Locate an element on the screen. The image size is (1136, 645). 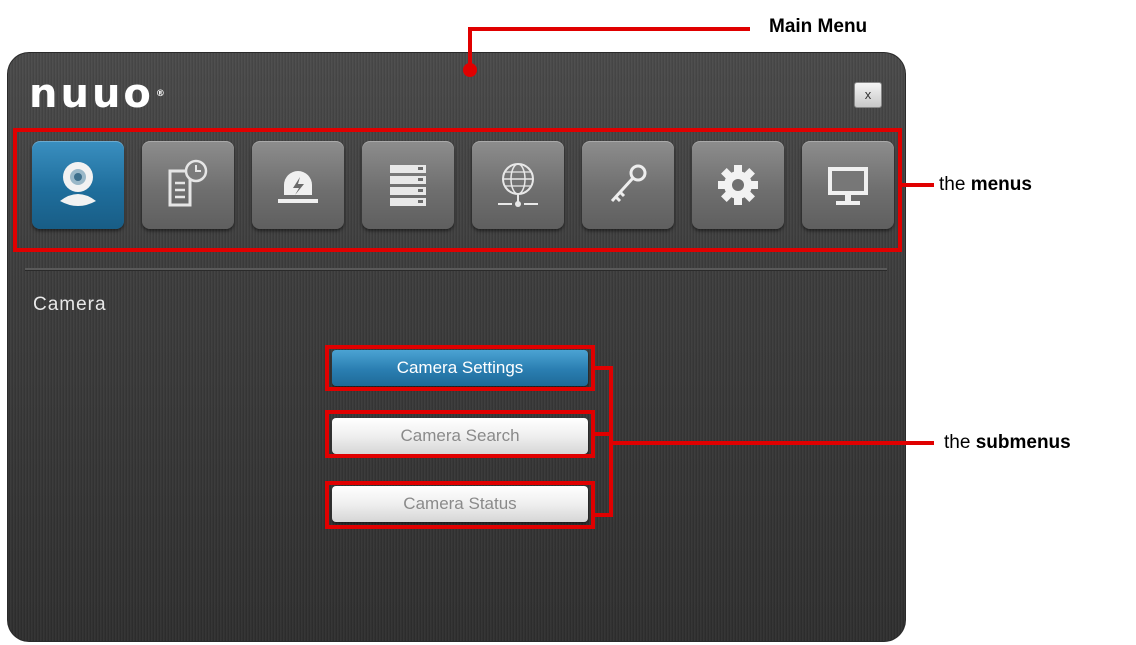
main-menu-callout-line is located at coordinates (609, 29).